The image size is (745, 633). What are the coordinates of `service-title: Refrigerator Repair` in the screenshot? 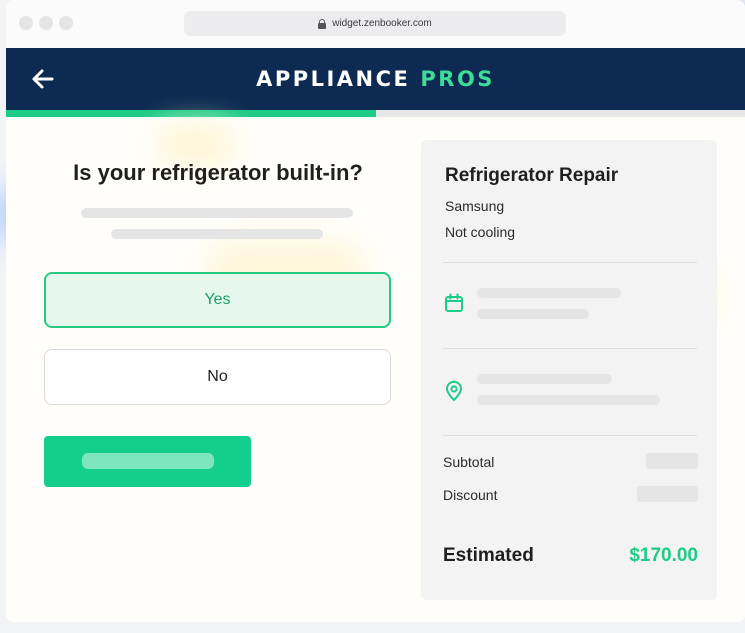 It's located at (532, 175).